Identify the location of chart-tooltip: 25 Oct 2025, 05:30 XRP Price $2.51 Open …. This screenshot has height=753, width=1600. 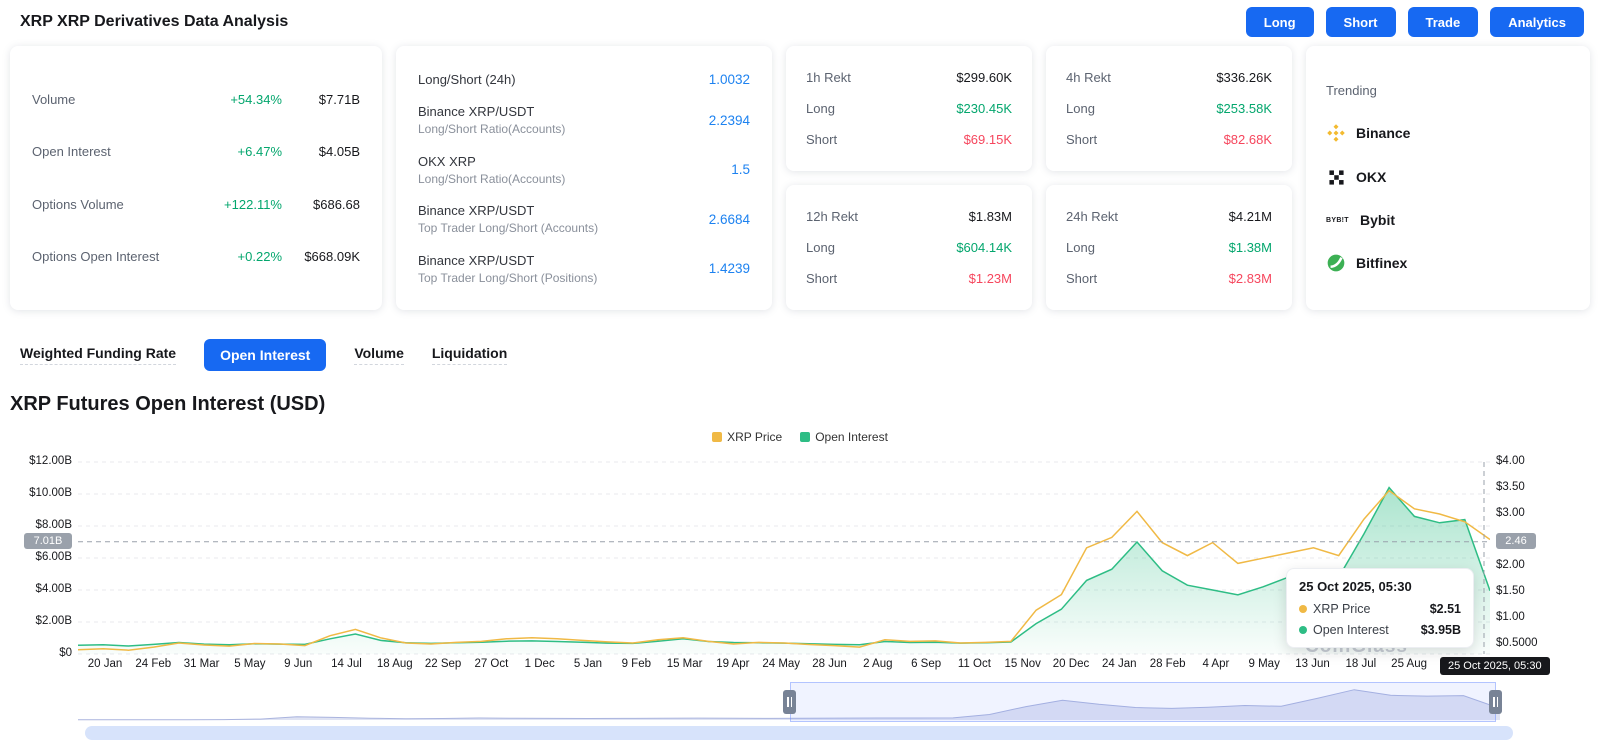
(1380, 608).